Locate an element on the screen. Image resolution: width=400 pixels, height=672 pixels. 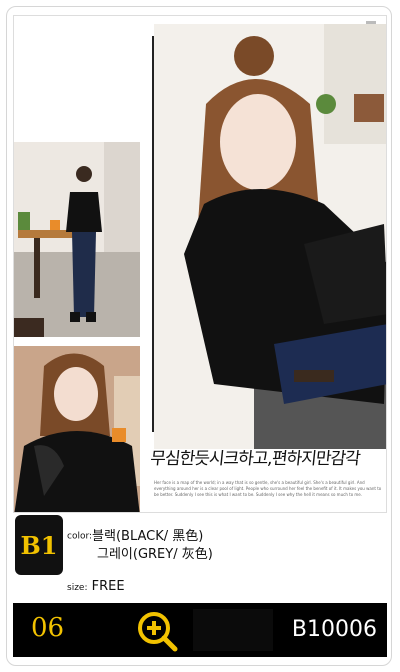
zoom-plus-icon is located at coordinates (158, 632).